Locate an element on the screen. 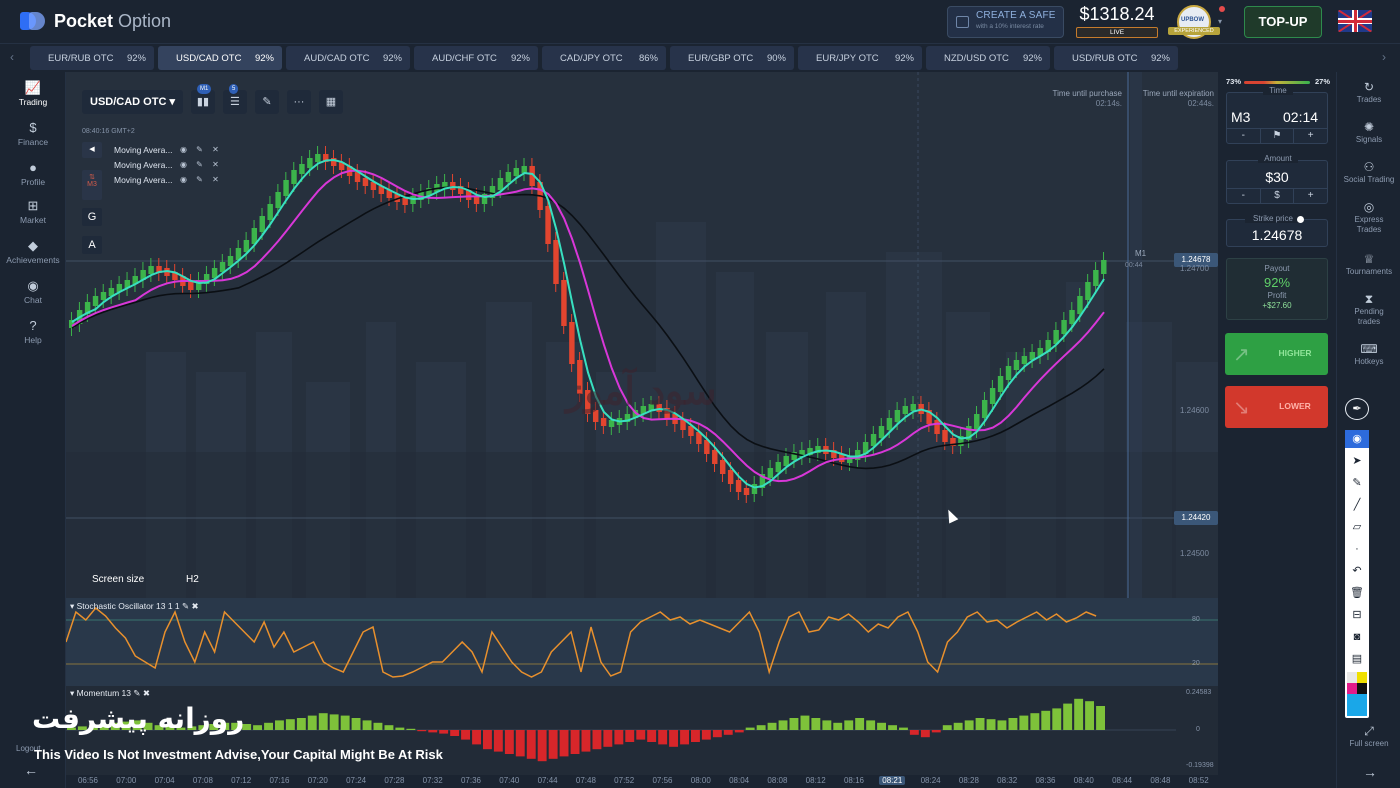 The width and height of the screenshot is (1400, 788). camera-icon: ◙ is located at coordinates (1357, 637).